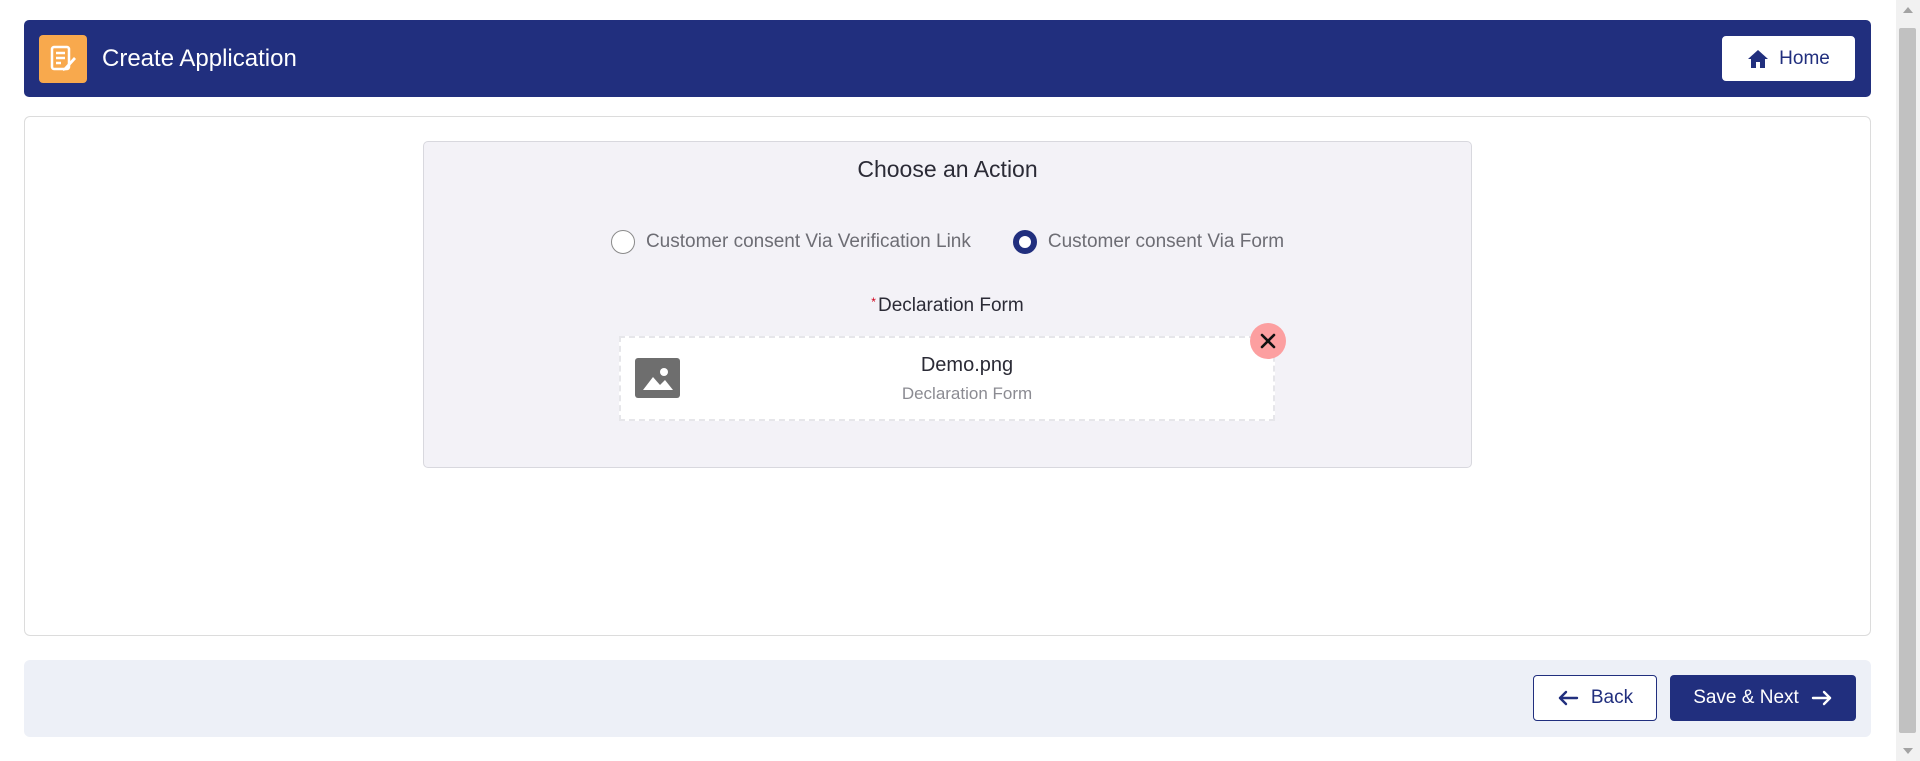 This screenshot has height=761, width=1920. I want to click on application-form-icon, so click(63, 59).